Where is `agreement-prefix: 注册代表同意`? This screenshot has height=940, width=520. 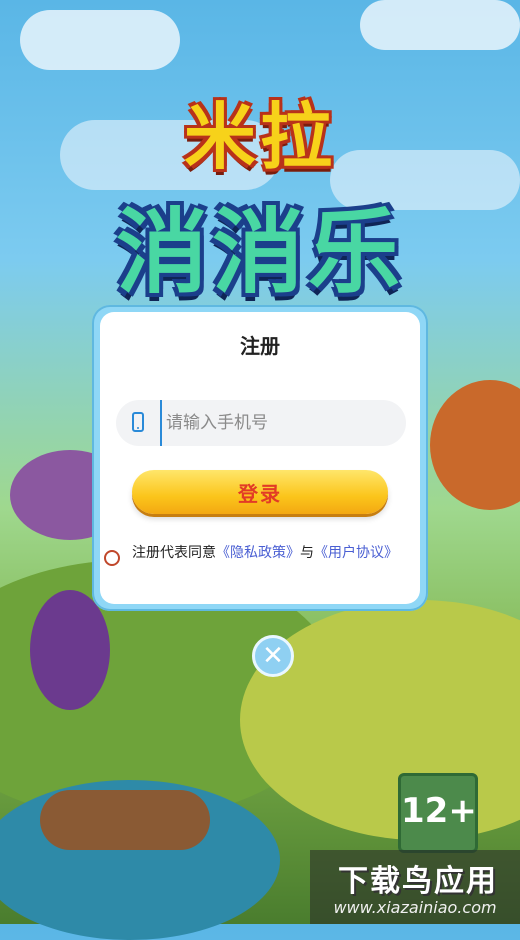
agreement-prefix: 注册代表同意 is located at coordinates (174, 553).